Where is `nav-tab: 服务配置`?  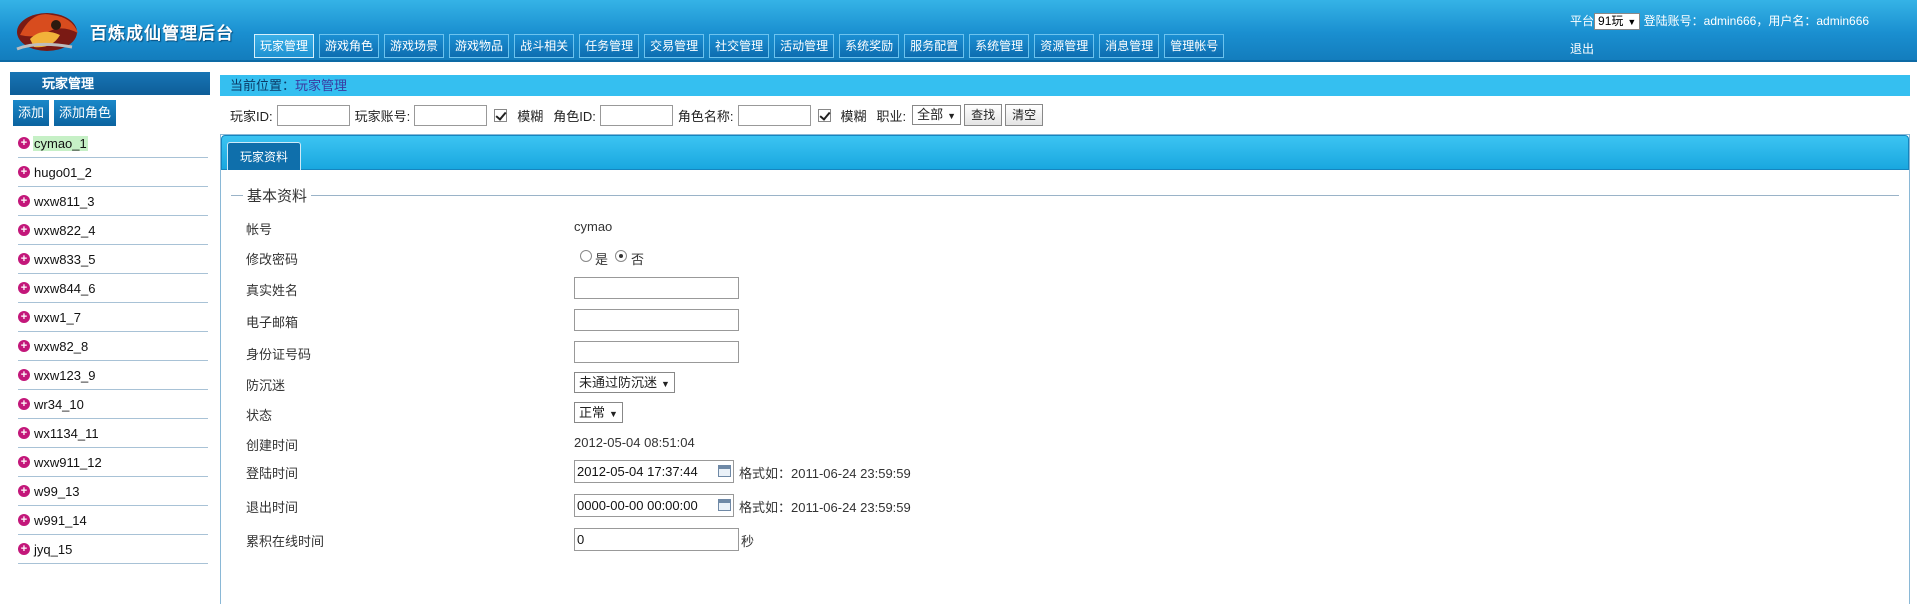 nav-tab: 服务配置 is located at coordinates (934, 46).